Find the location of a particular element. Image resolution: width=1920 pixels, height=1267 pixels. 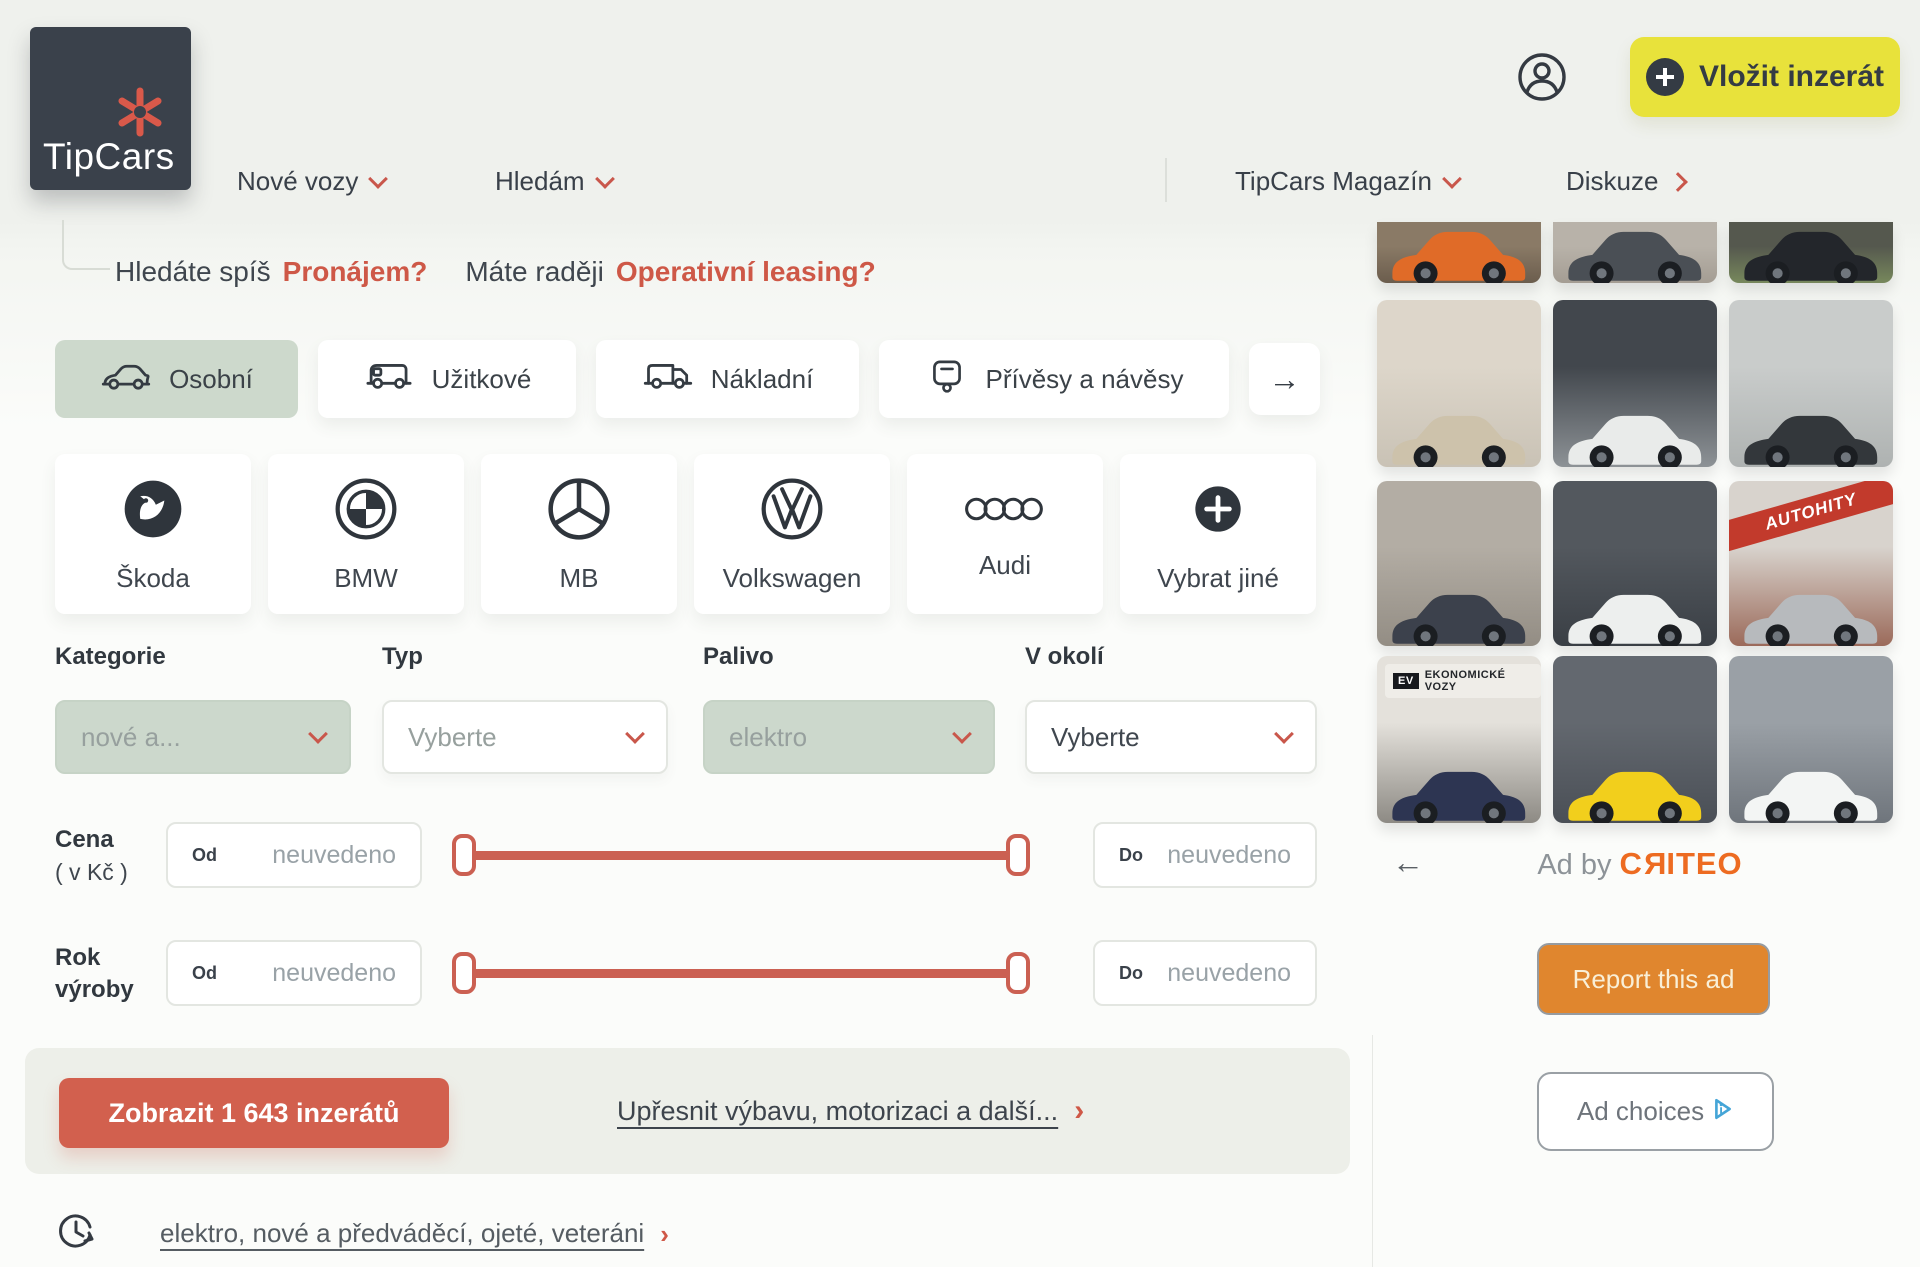

brand-tile--koda: Škoda is located at coordinates (153, 534).